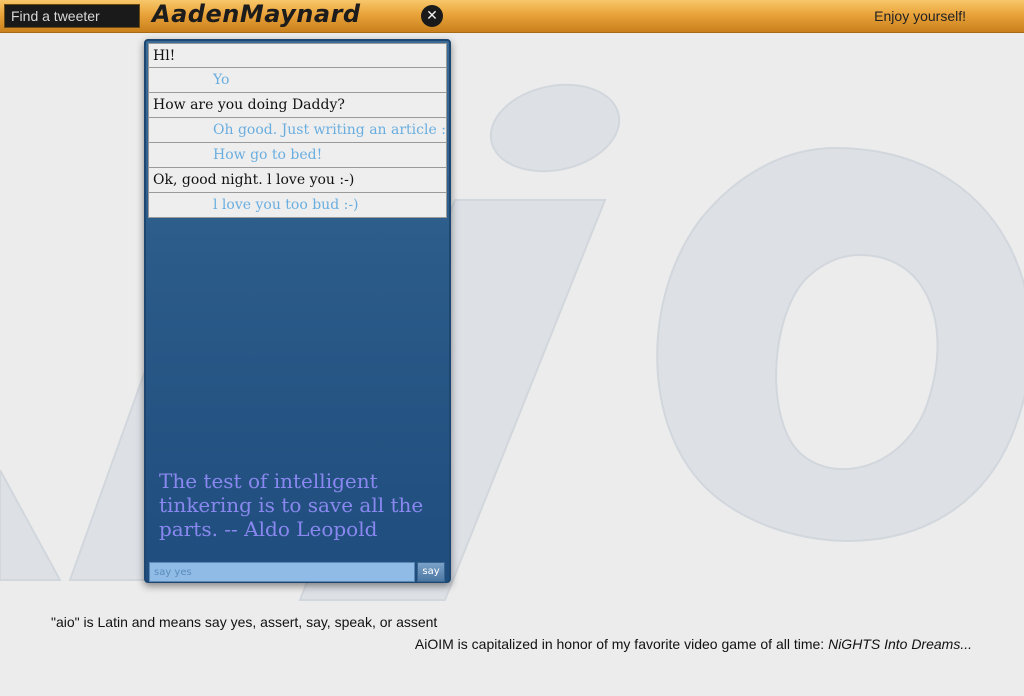 The width and height of the screenshot is (1024, 696). I want to click on top-bar: AadenMaynard ✕ Enjoy yourself!, so click(512, 16).